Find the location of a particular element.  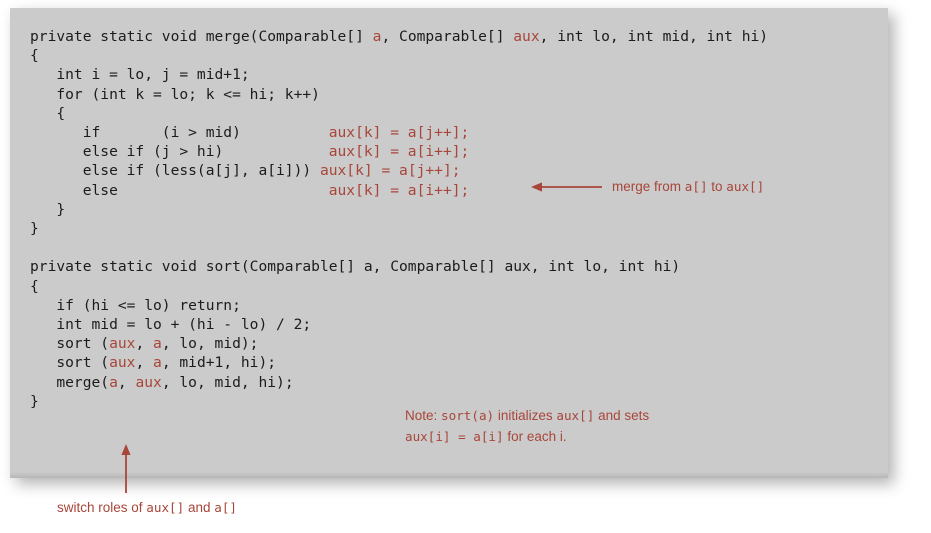

note-text-for-each: for each i. is located at coordinates (535, 436).